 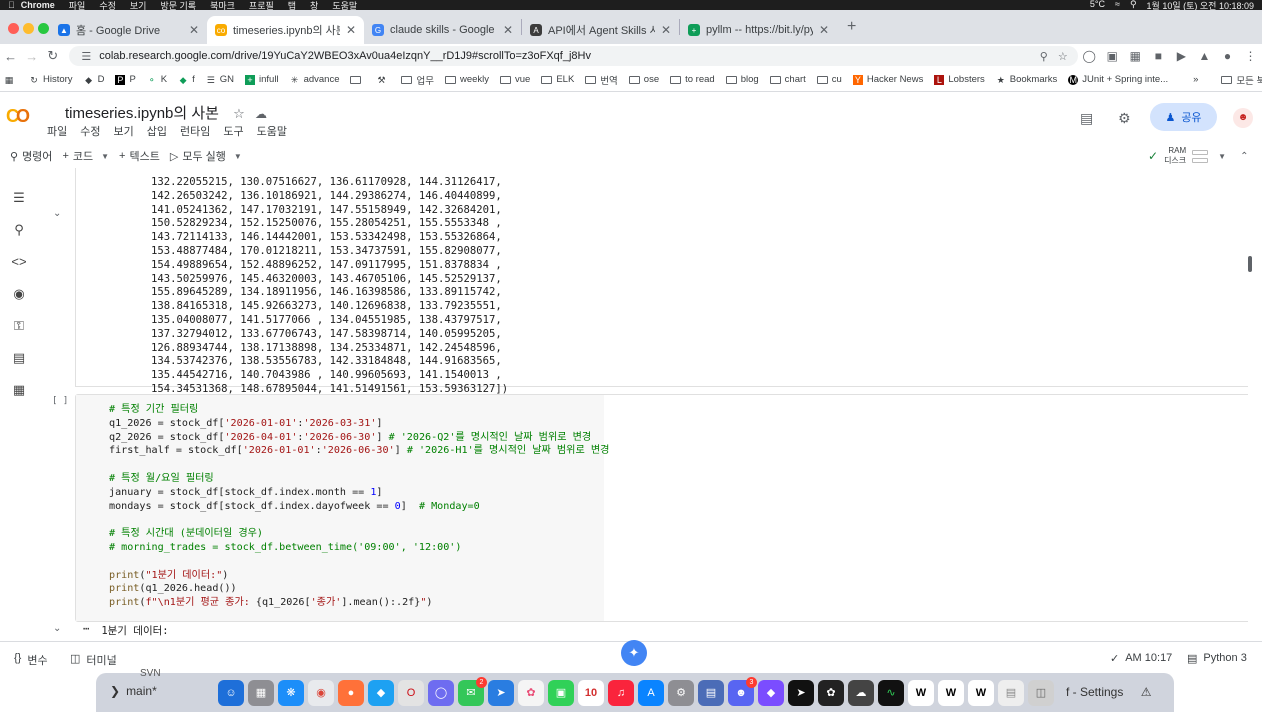 I want to click on menu-view: 보기, so click(x=124, y=131).